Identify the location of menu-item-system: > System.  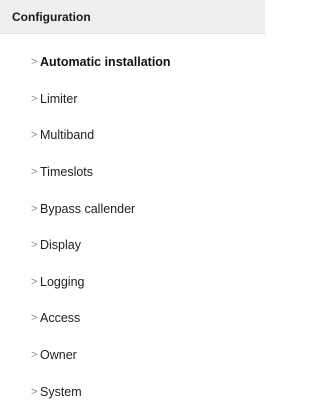
(132, 391).